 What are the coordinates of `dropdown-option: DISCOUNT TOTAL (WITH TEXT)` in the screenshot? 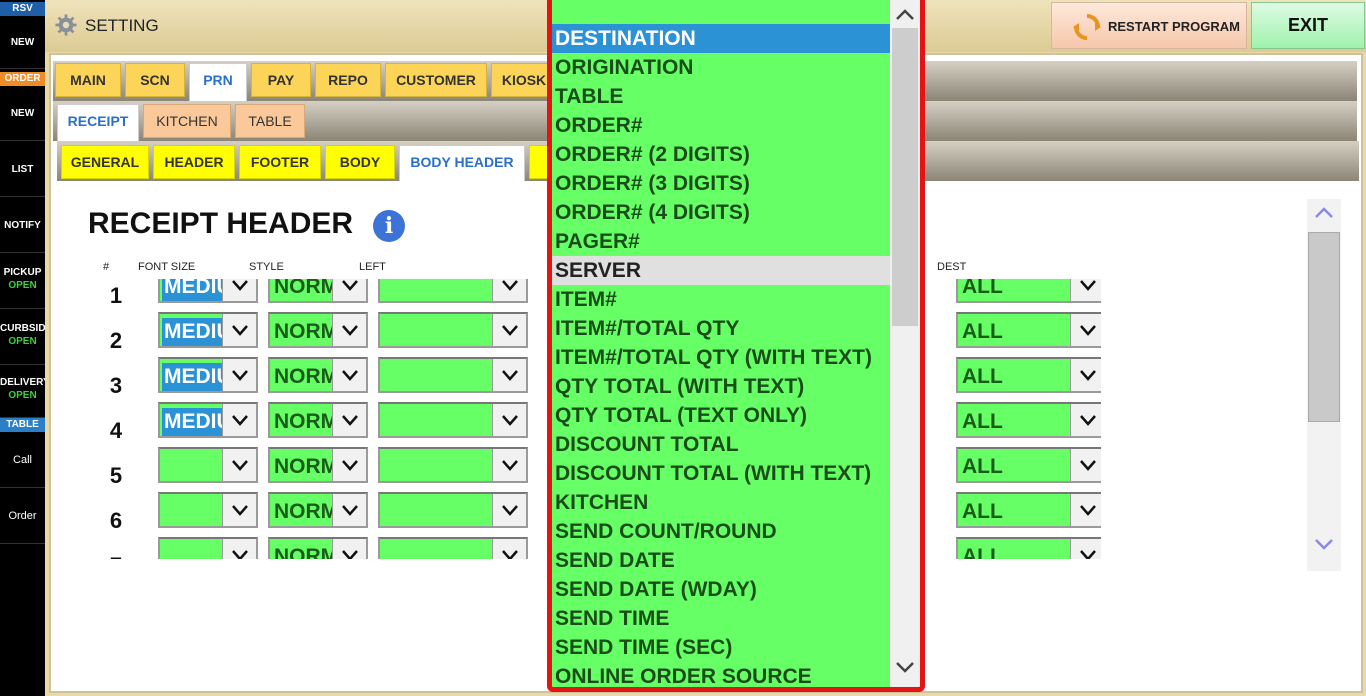 It's located at (721, 473).